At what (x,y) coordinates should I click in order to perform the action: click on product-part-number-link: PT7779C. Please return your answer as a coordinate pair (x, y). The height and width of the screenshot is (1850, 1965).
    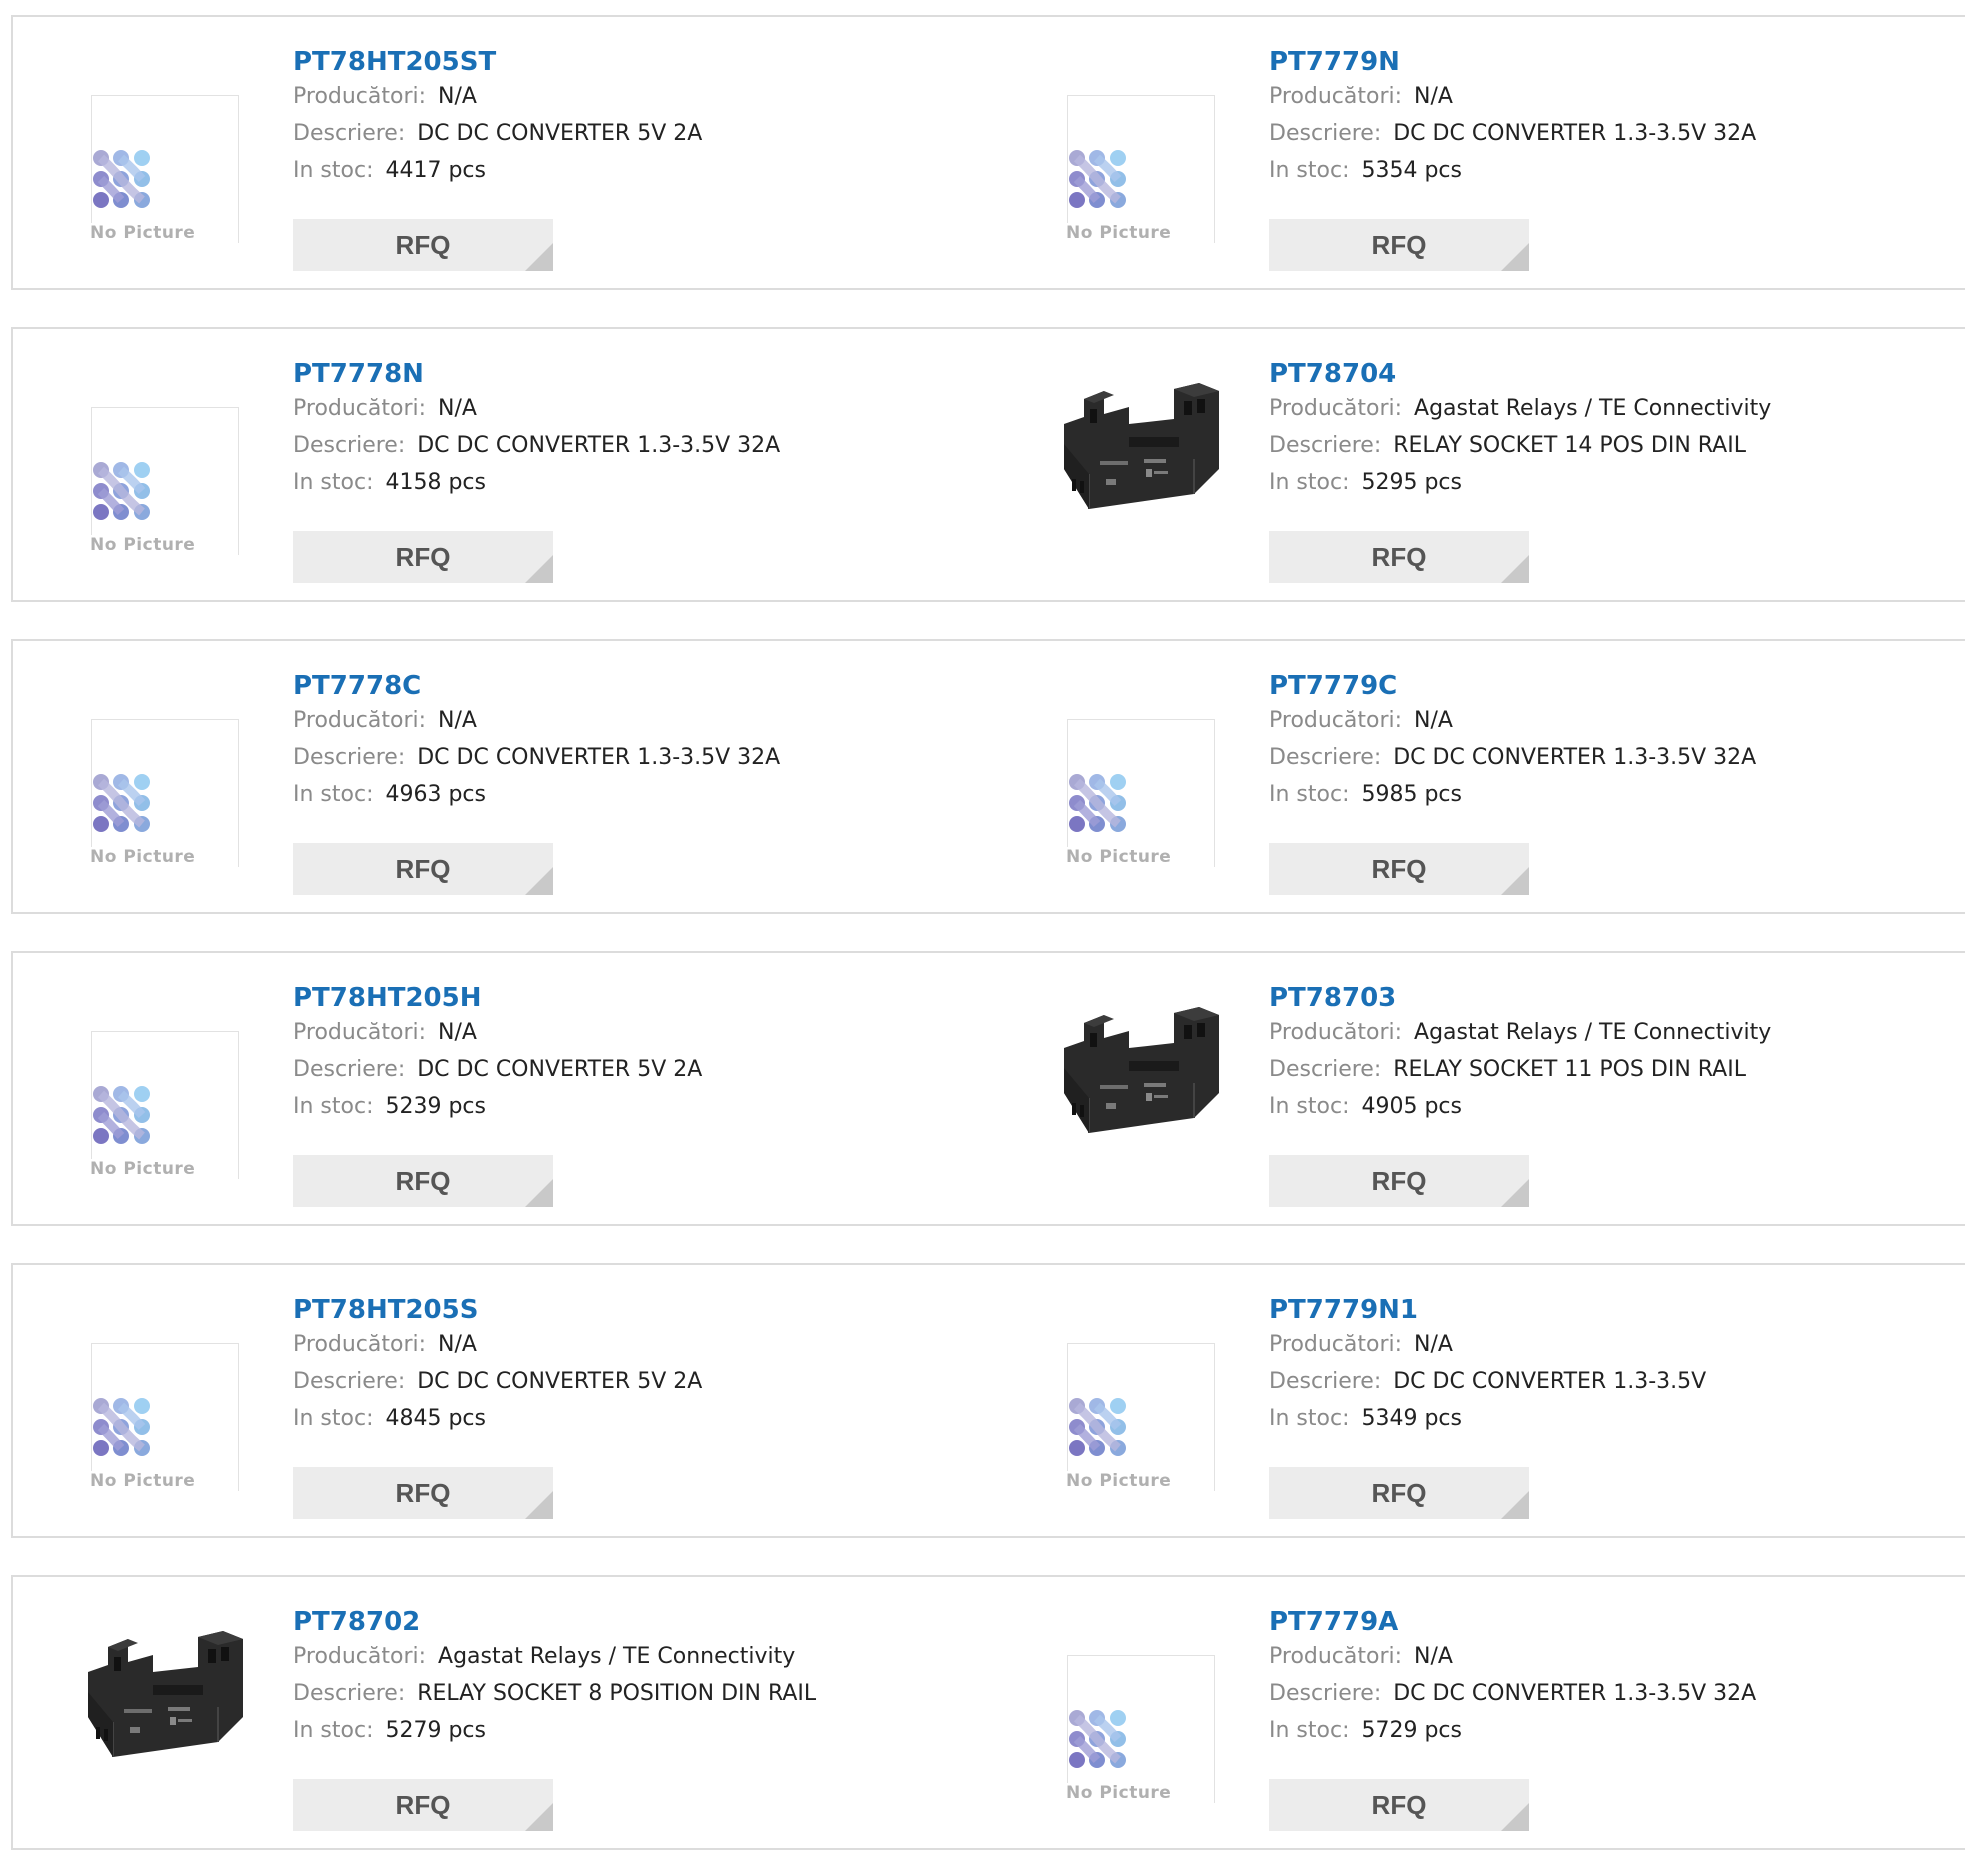
    Looking at the image, I should click on (1609, 686).